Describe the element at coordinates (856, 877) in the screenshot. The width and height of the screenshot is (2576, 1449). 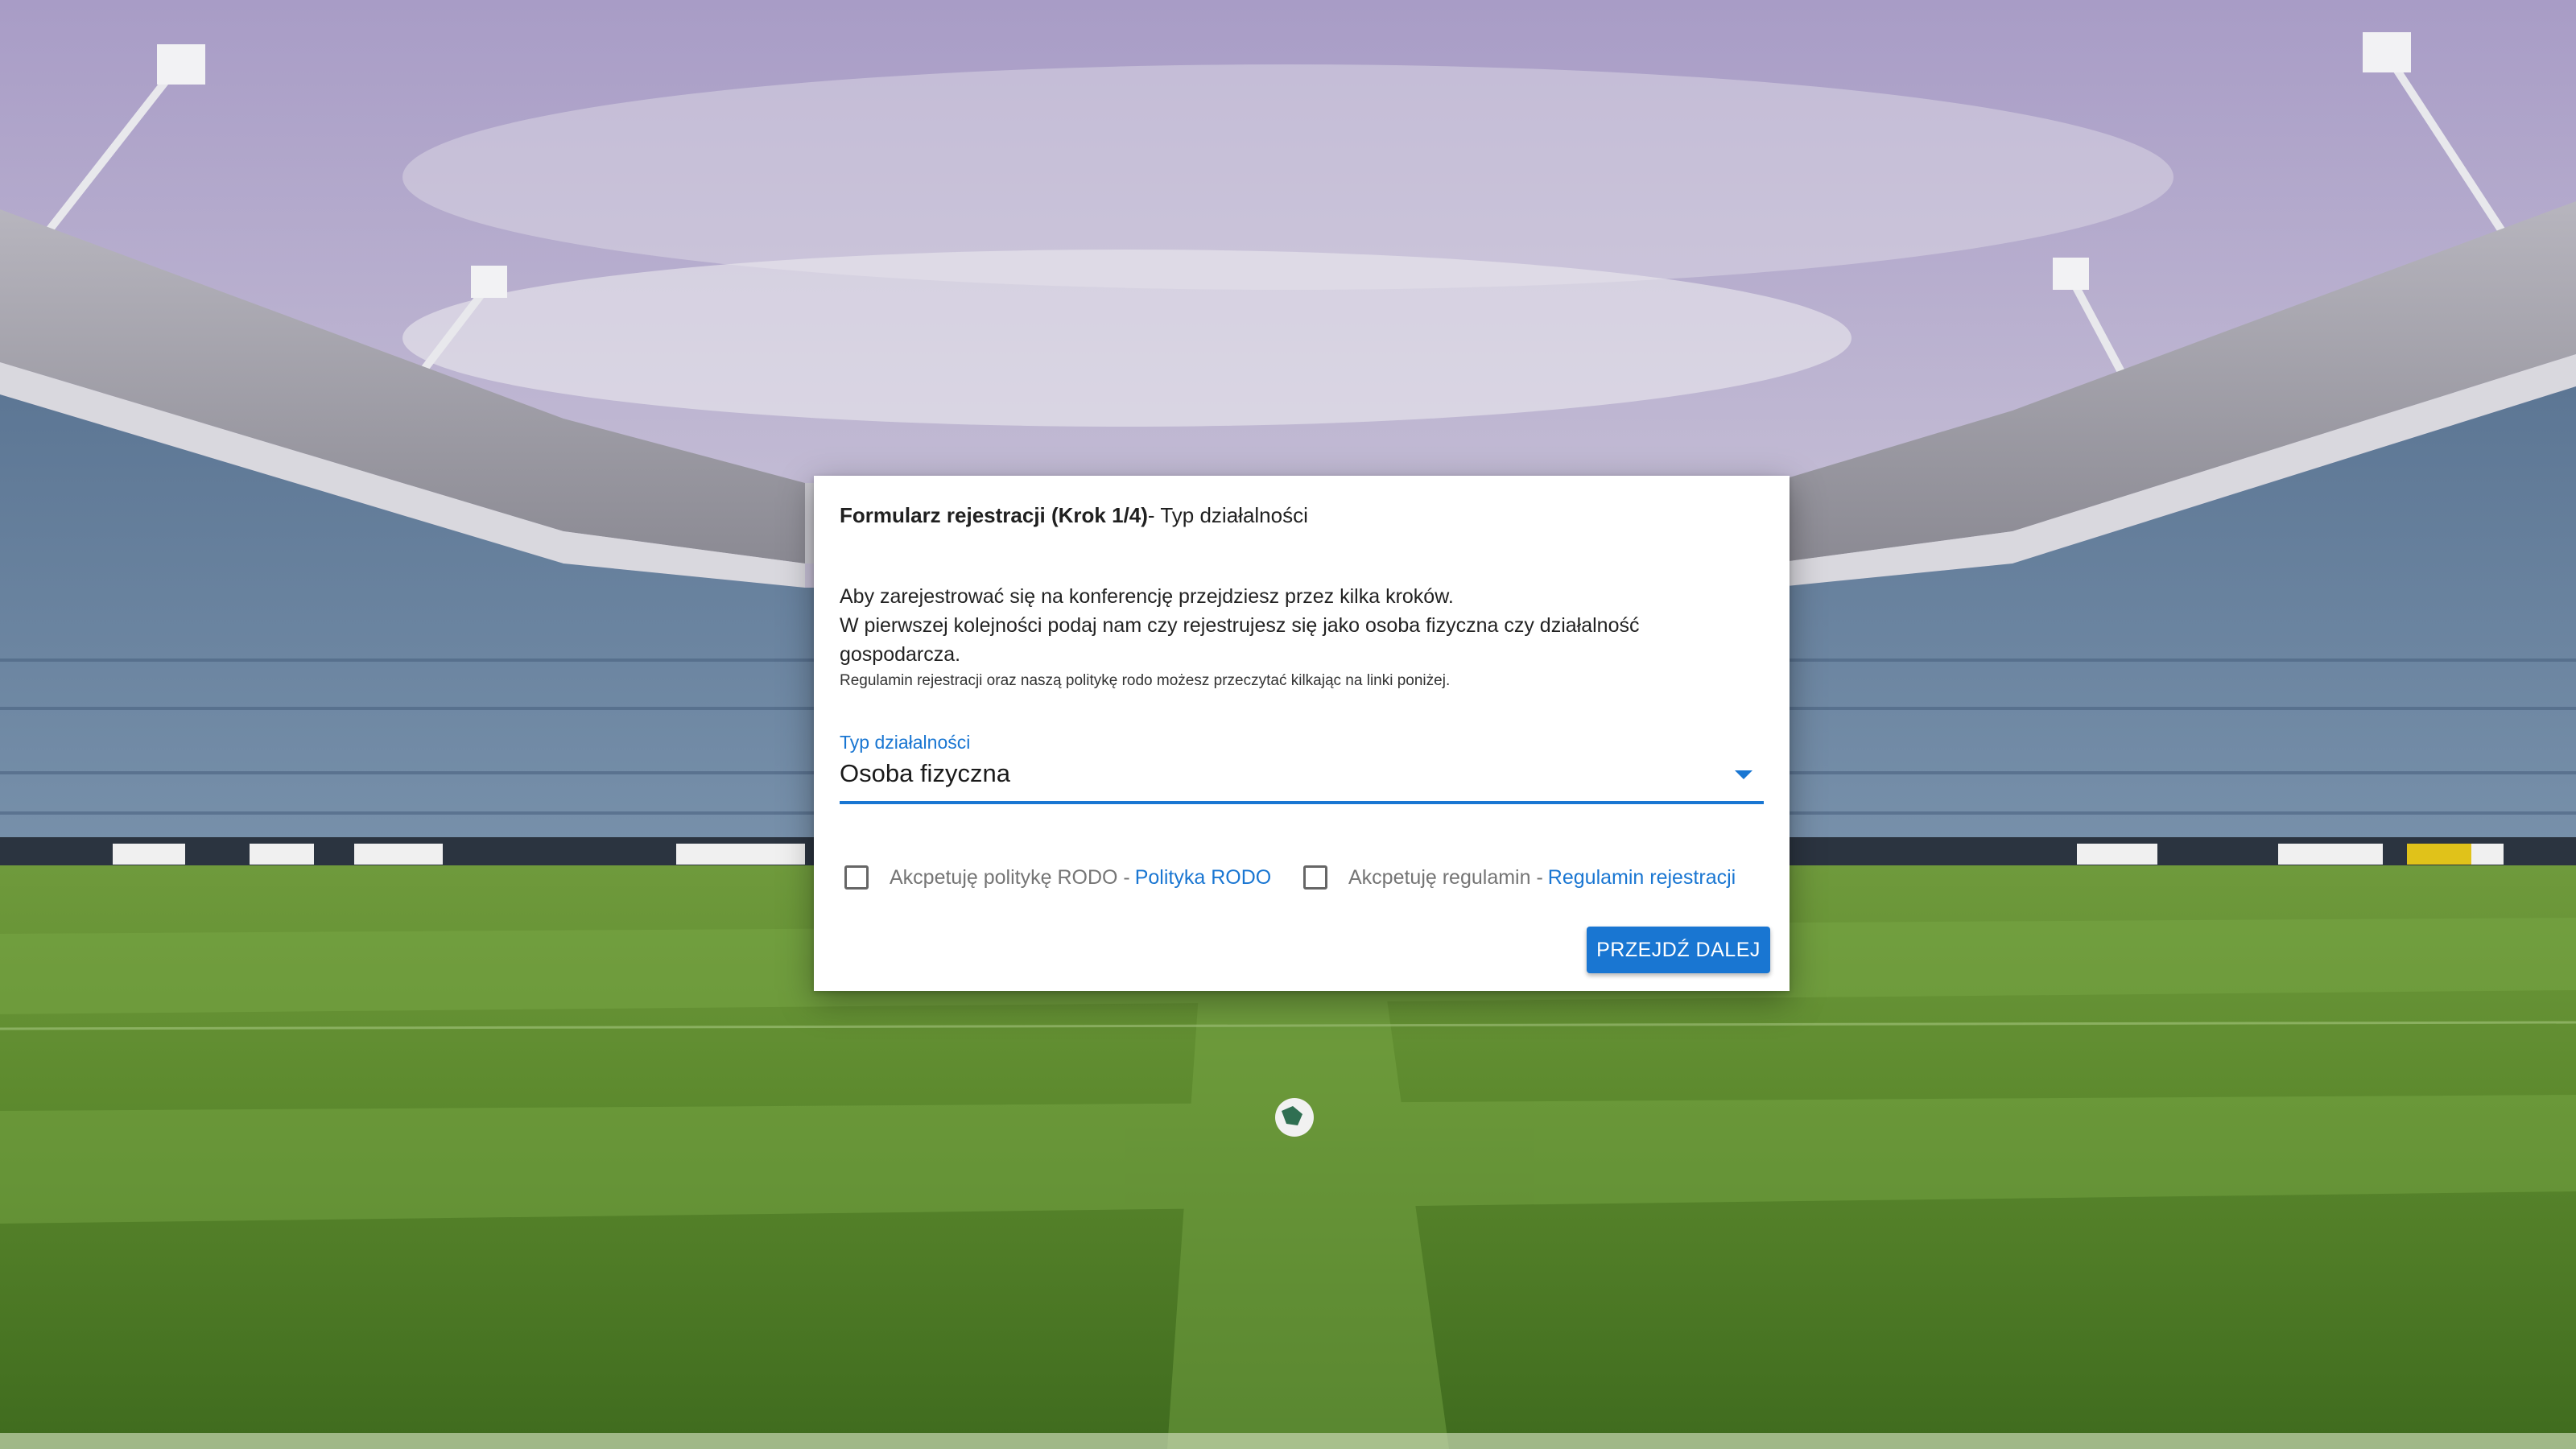
I see `rodo-checkbox` at that location.